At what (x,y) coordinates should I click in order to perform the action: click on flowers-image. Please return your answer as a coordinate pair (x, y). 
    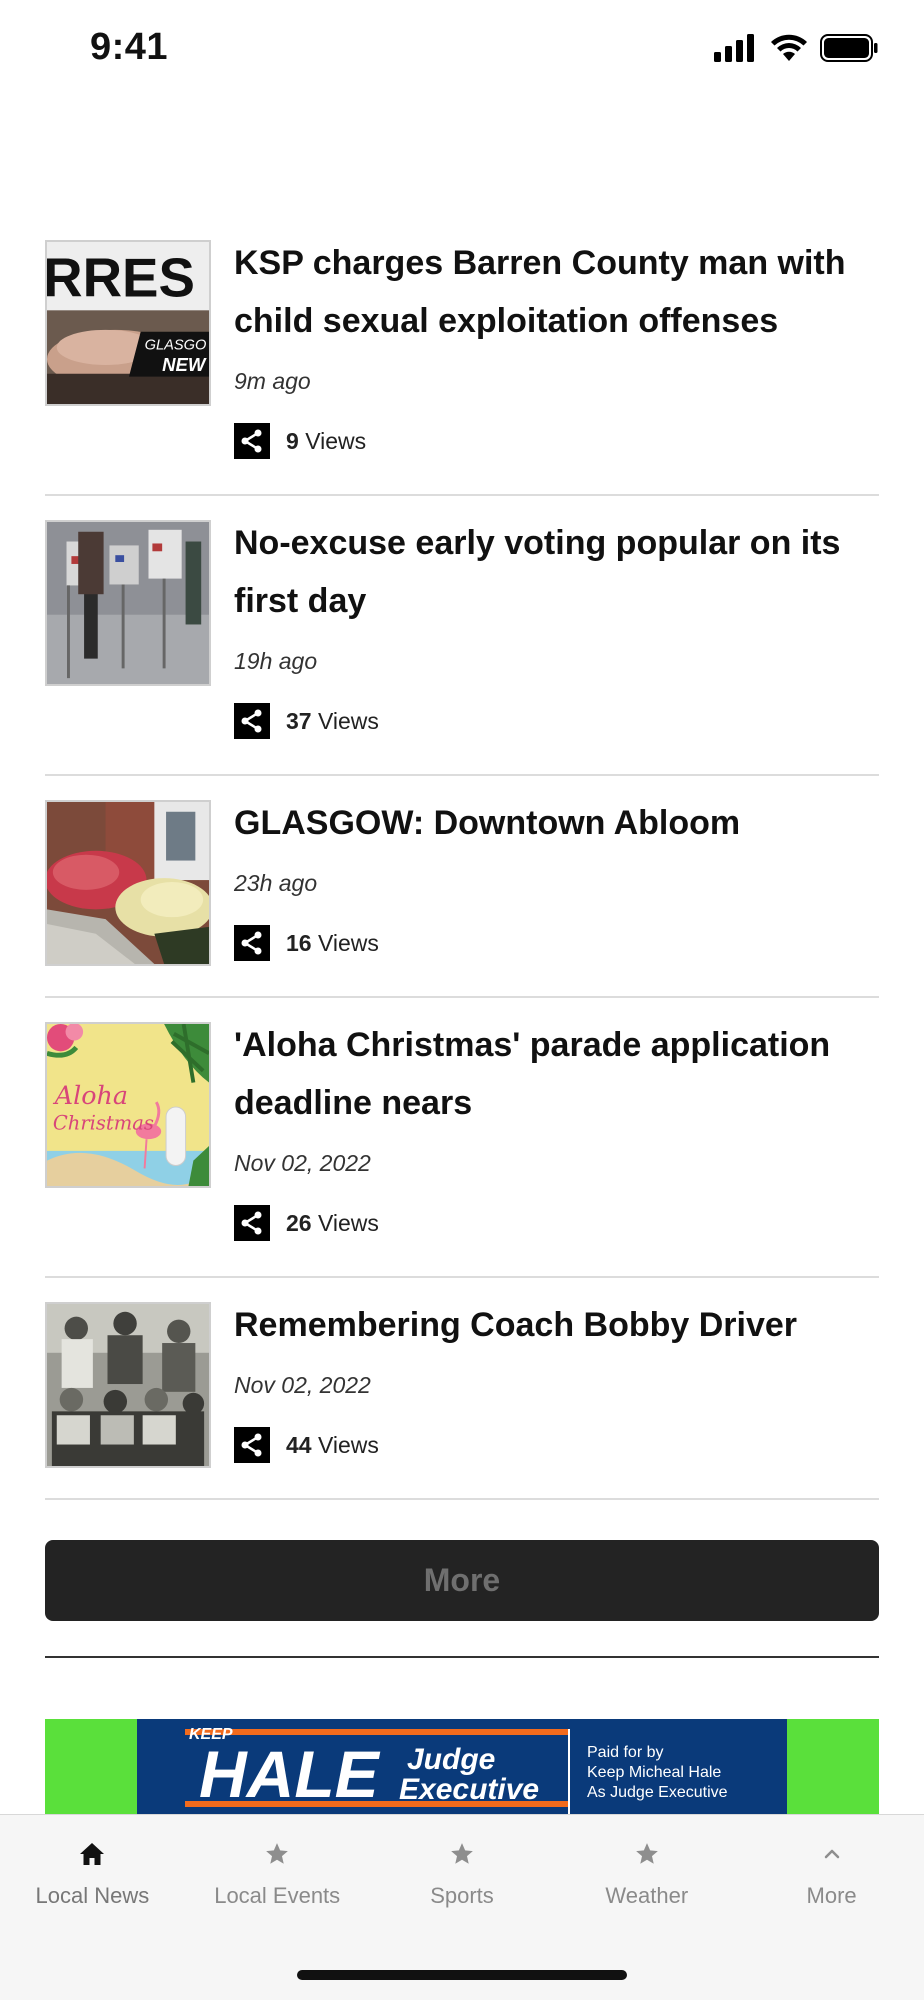
    Looking at the image, I should click on (128, 883).